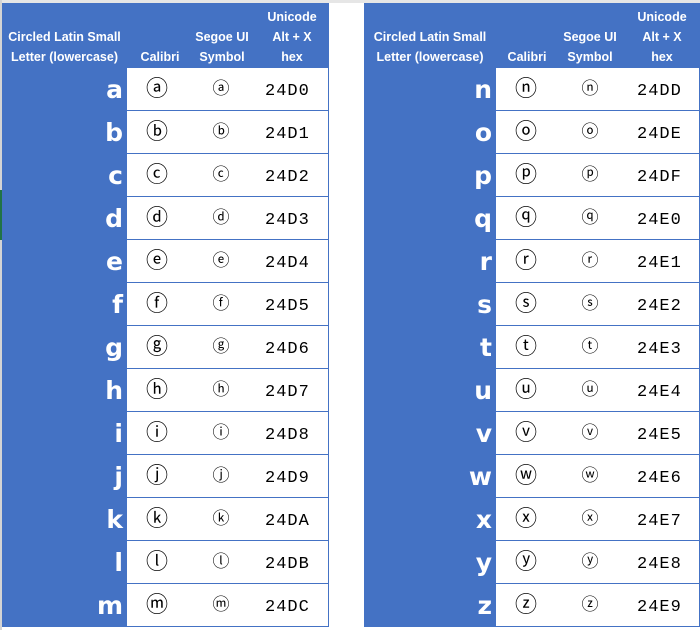 This screenshot has width=700, height=630. What do you see at coordinates (64, 347) in the screenshot?
I see `letter-cell: g` at bounding box center [64, 347].